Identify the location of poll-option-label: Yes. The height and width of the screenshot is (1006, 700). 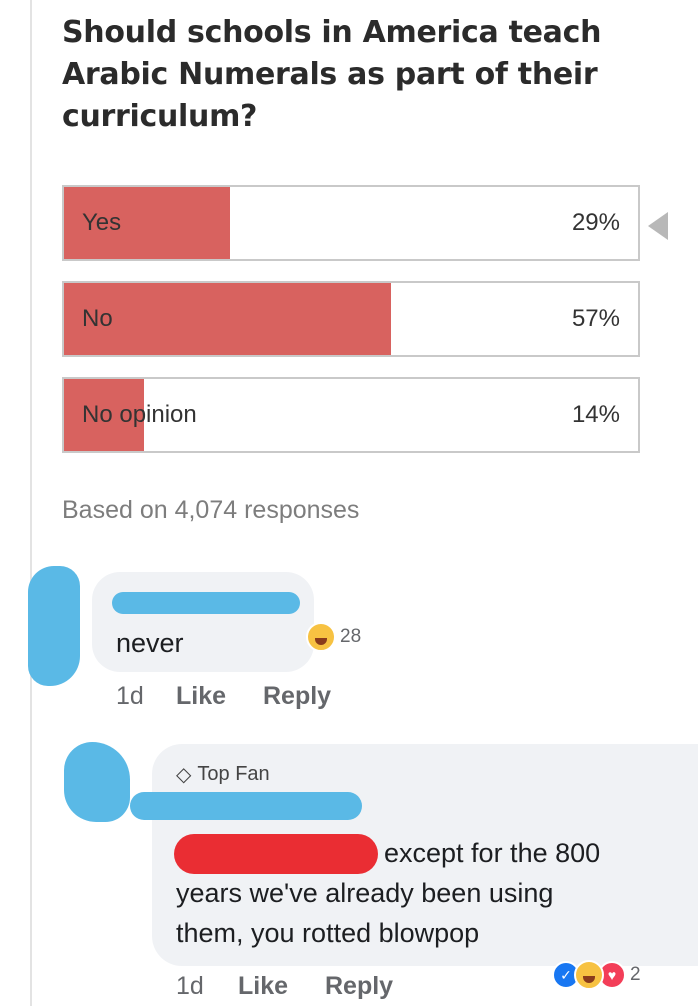
(102, 222).